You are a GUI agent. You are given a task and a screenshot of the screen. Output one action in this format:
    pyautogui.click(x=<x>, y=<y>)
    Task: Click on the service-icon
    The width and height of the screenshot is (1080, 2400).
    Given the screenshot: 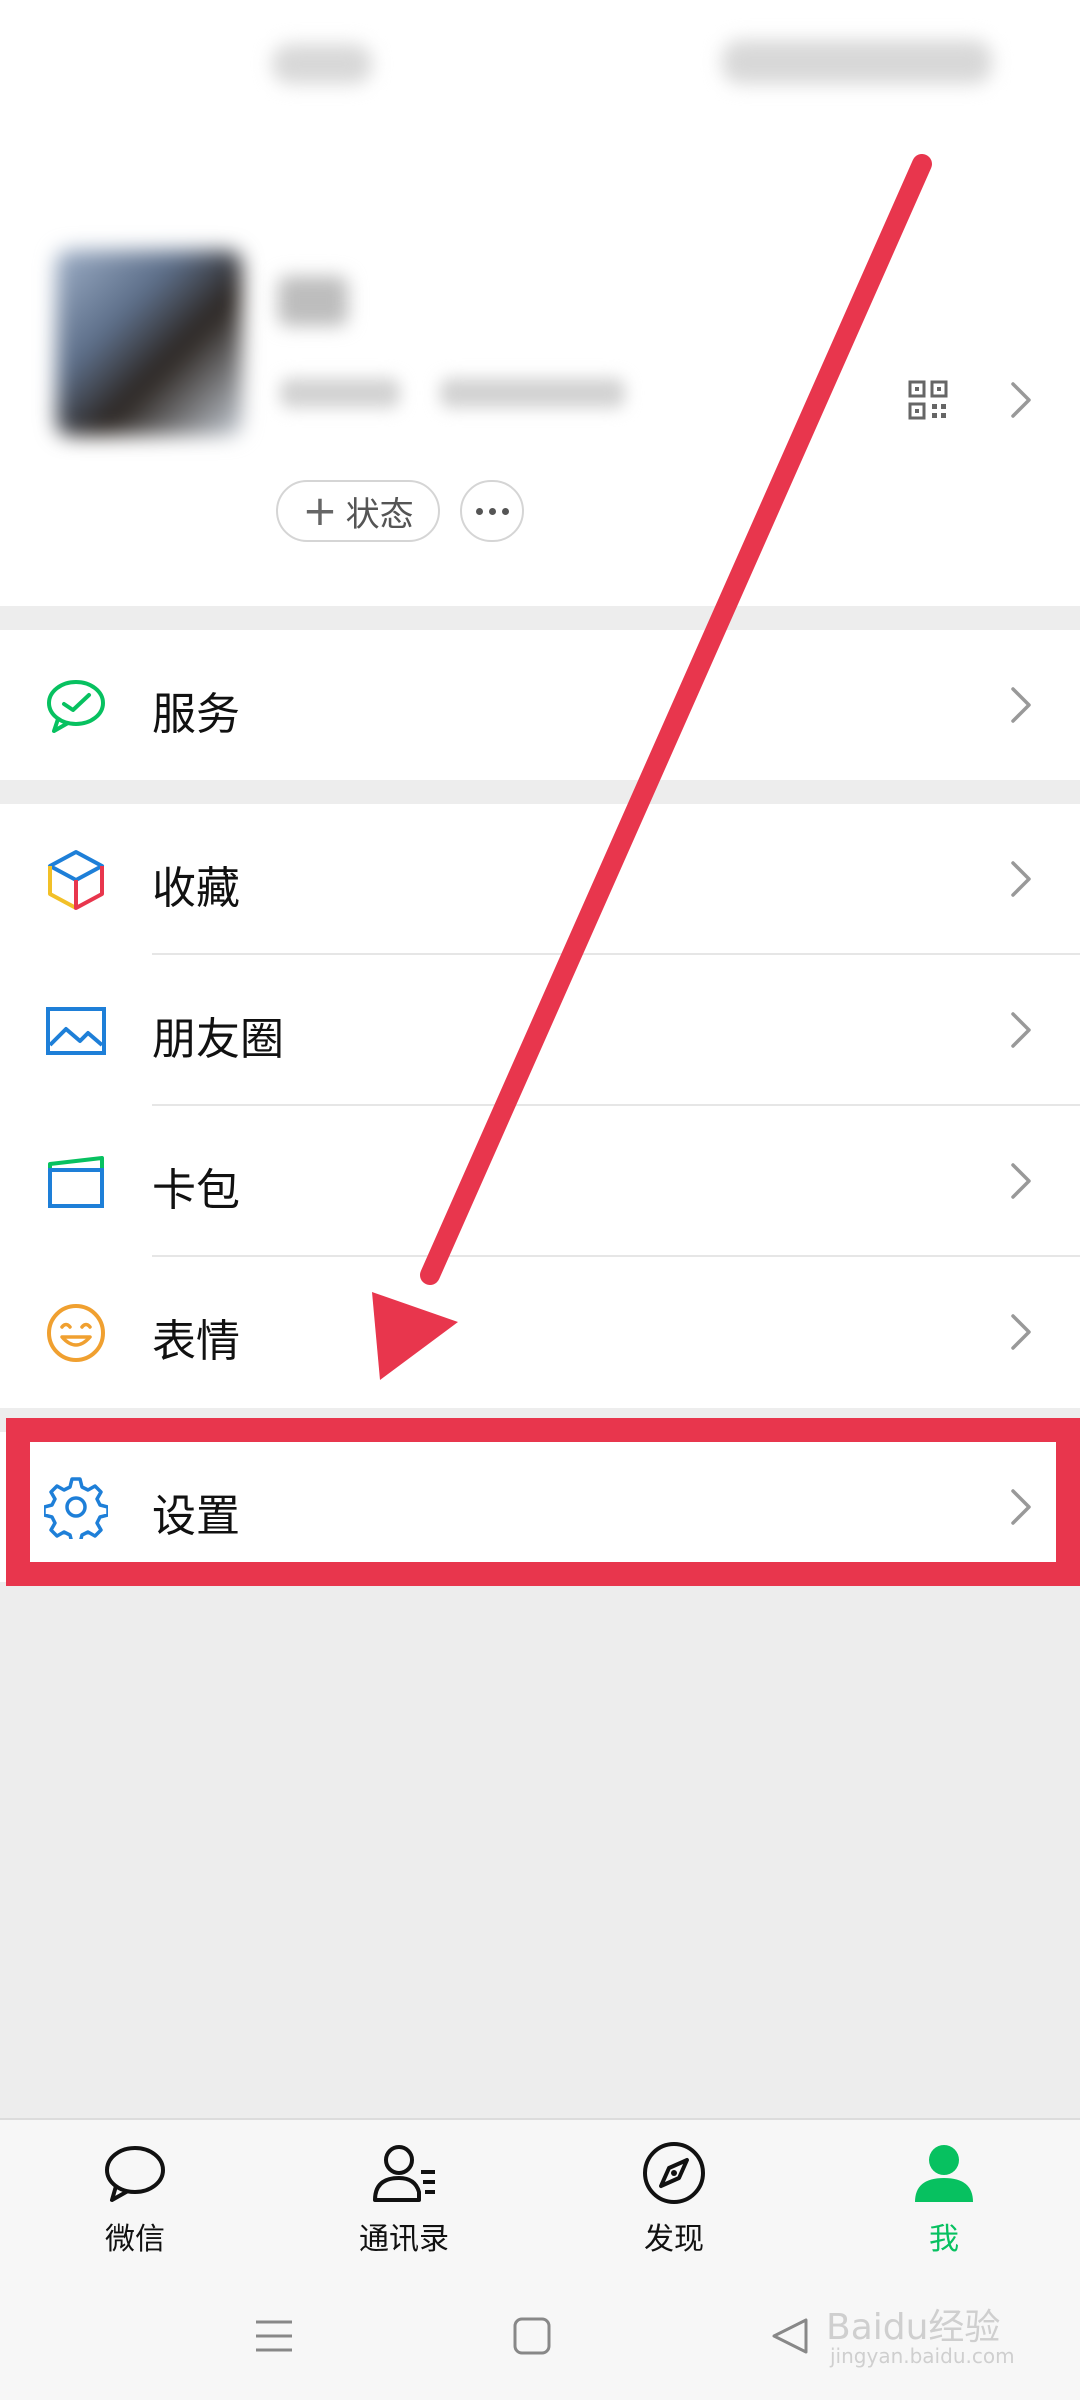 What is the action you would take?
    pyautogui.click(x=76, y=706)
    